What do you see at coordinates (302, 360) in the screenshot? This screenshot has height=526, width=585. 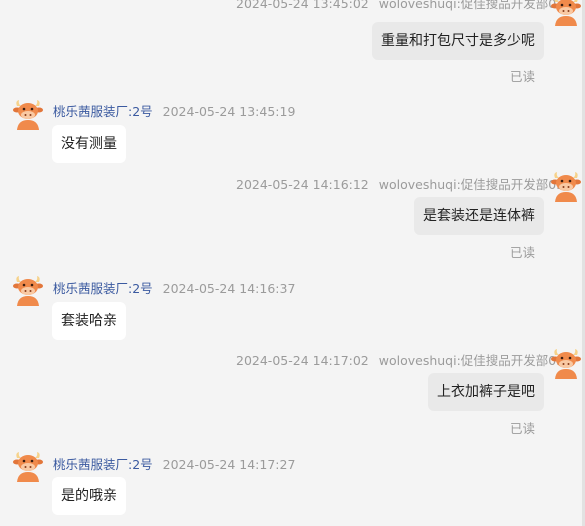 I see `message-time: 2024-05-24 14:17:02` at bounding box center [302, 360].